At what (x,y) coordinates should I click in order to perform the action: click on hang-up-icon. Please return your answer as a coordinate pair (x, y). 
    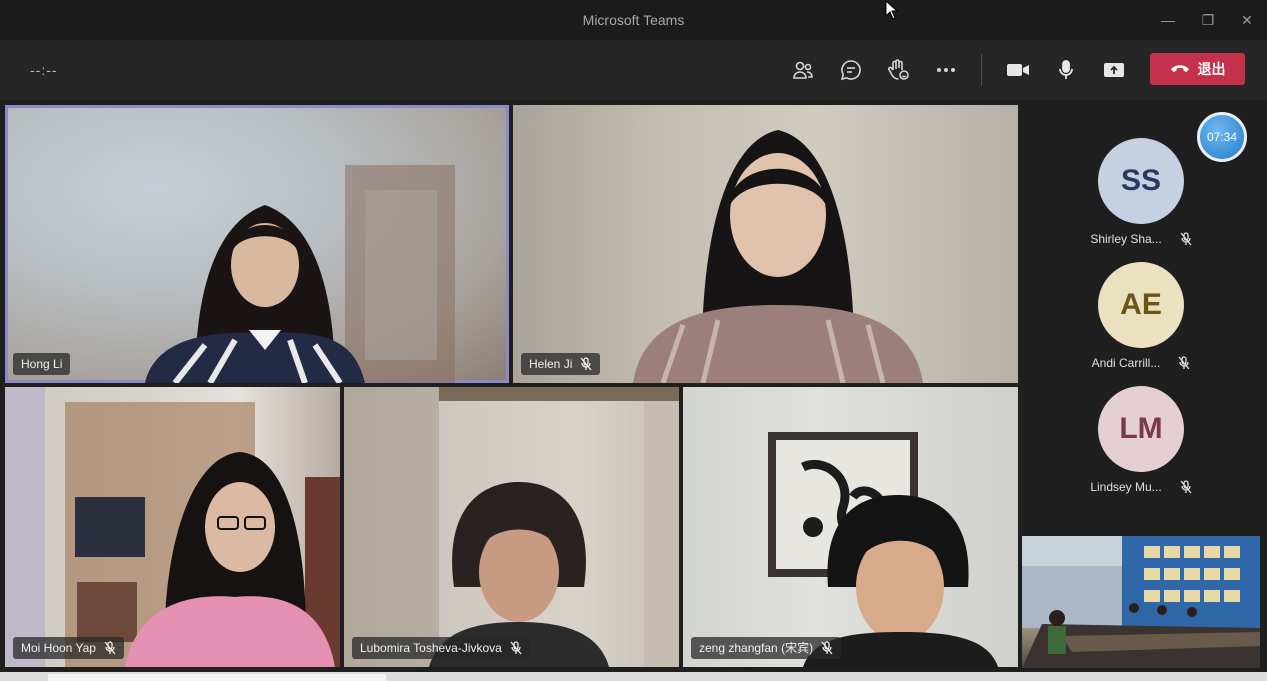
    Looking at the image, I should click on (1179, 68).